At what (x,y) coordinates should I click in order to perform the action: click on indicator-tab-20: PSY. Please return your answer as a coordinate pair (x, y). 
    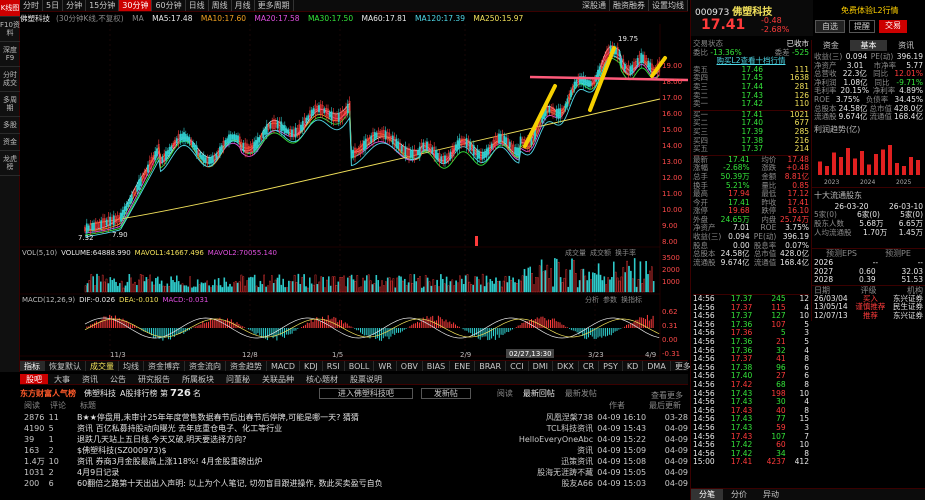
    Looking at the image, I should click on (611, 366).